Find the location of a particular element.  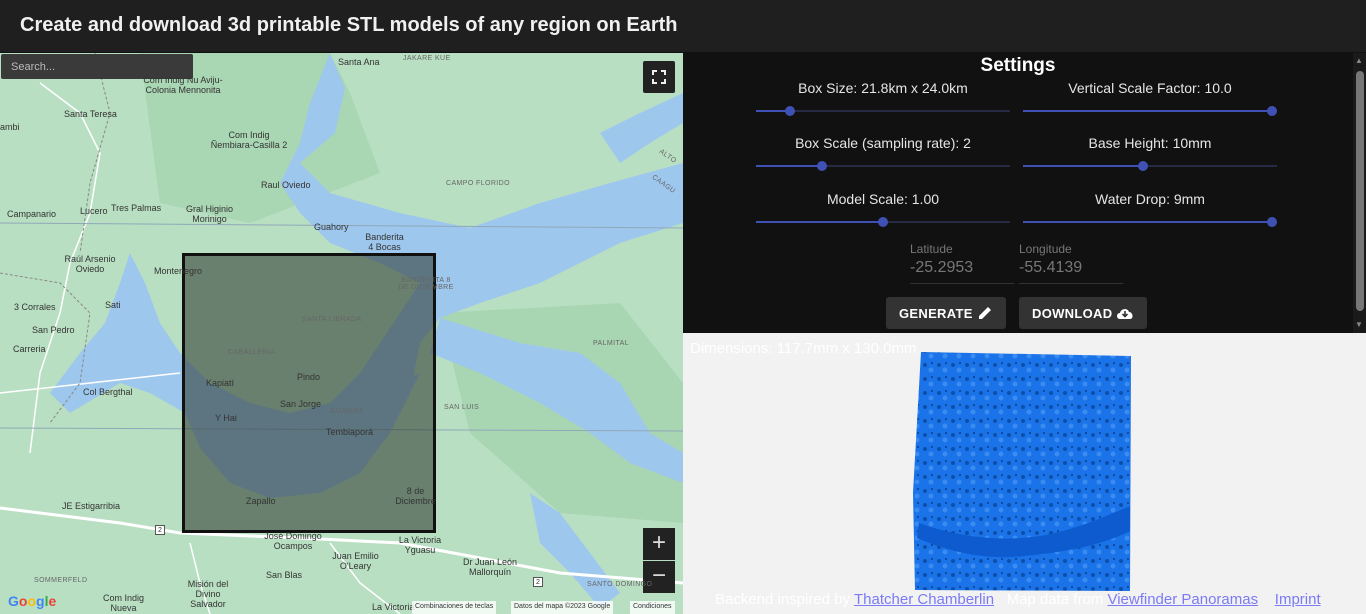

map-label: Y Hai is located at coordinates (226, 418).